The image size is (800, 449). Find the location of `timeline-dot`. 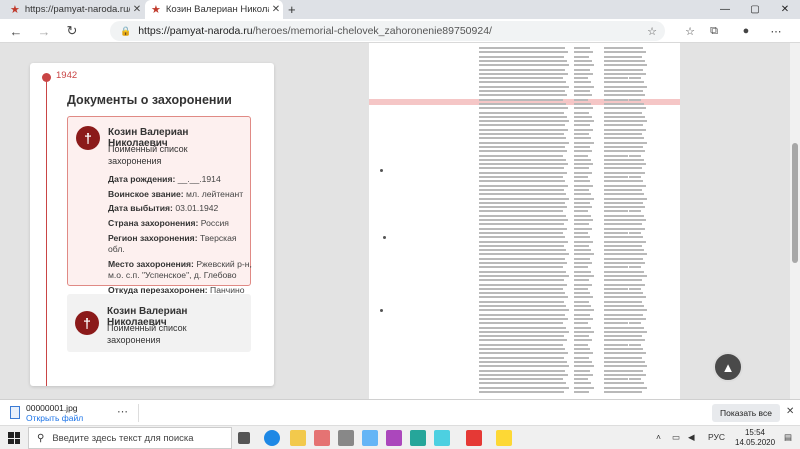

timeline-dot is located at coordinates (46, 77).